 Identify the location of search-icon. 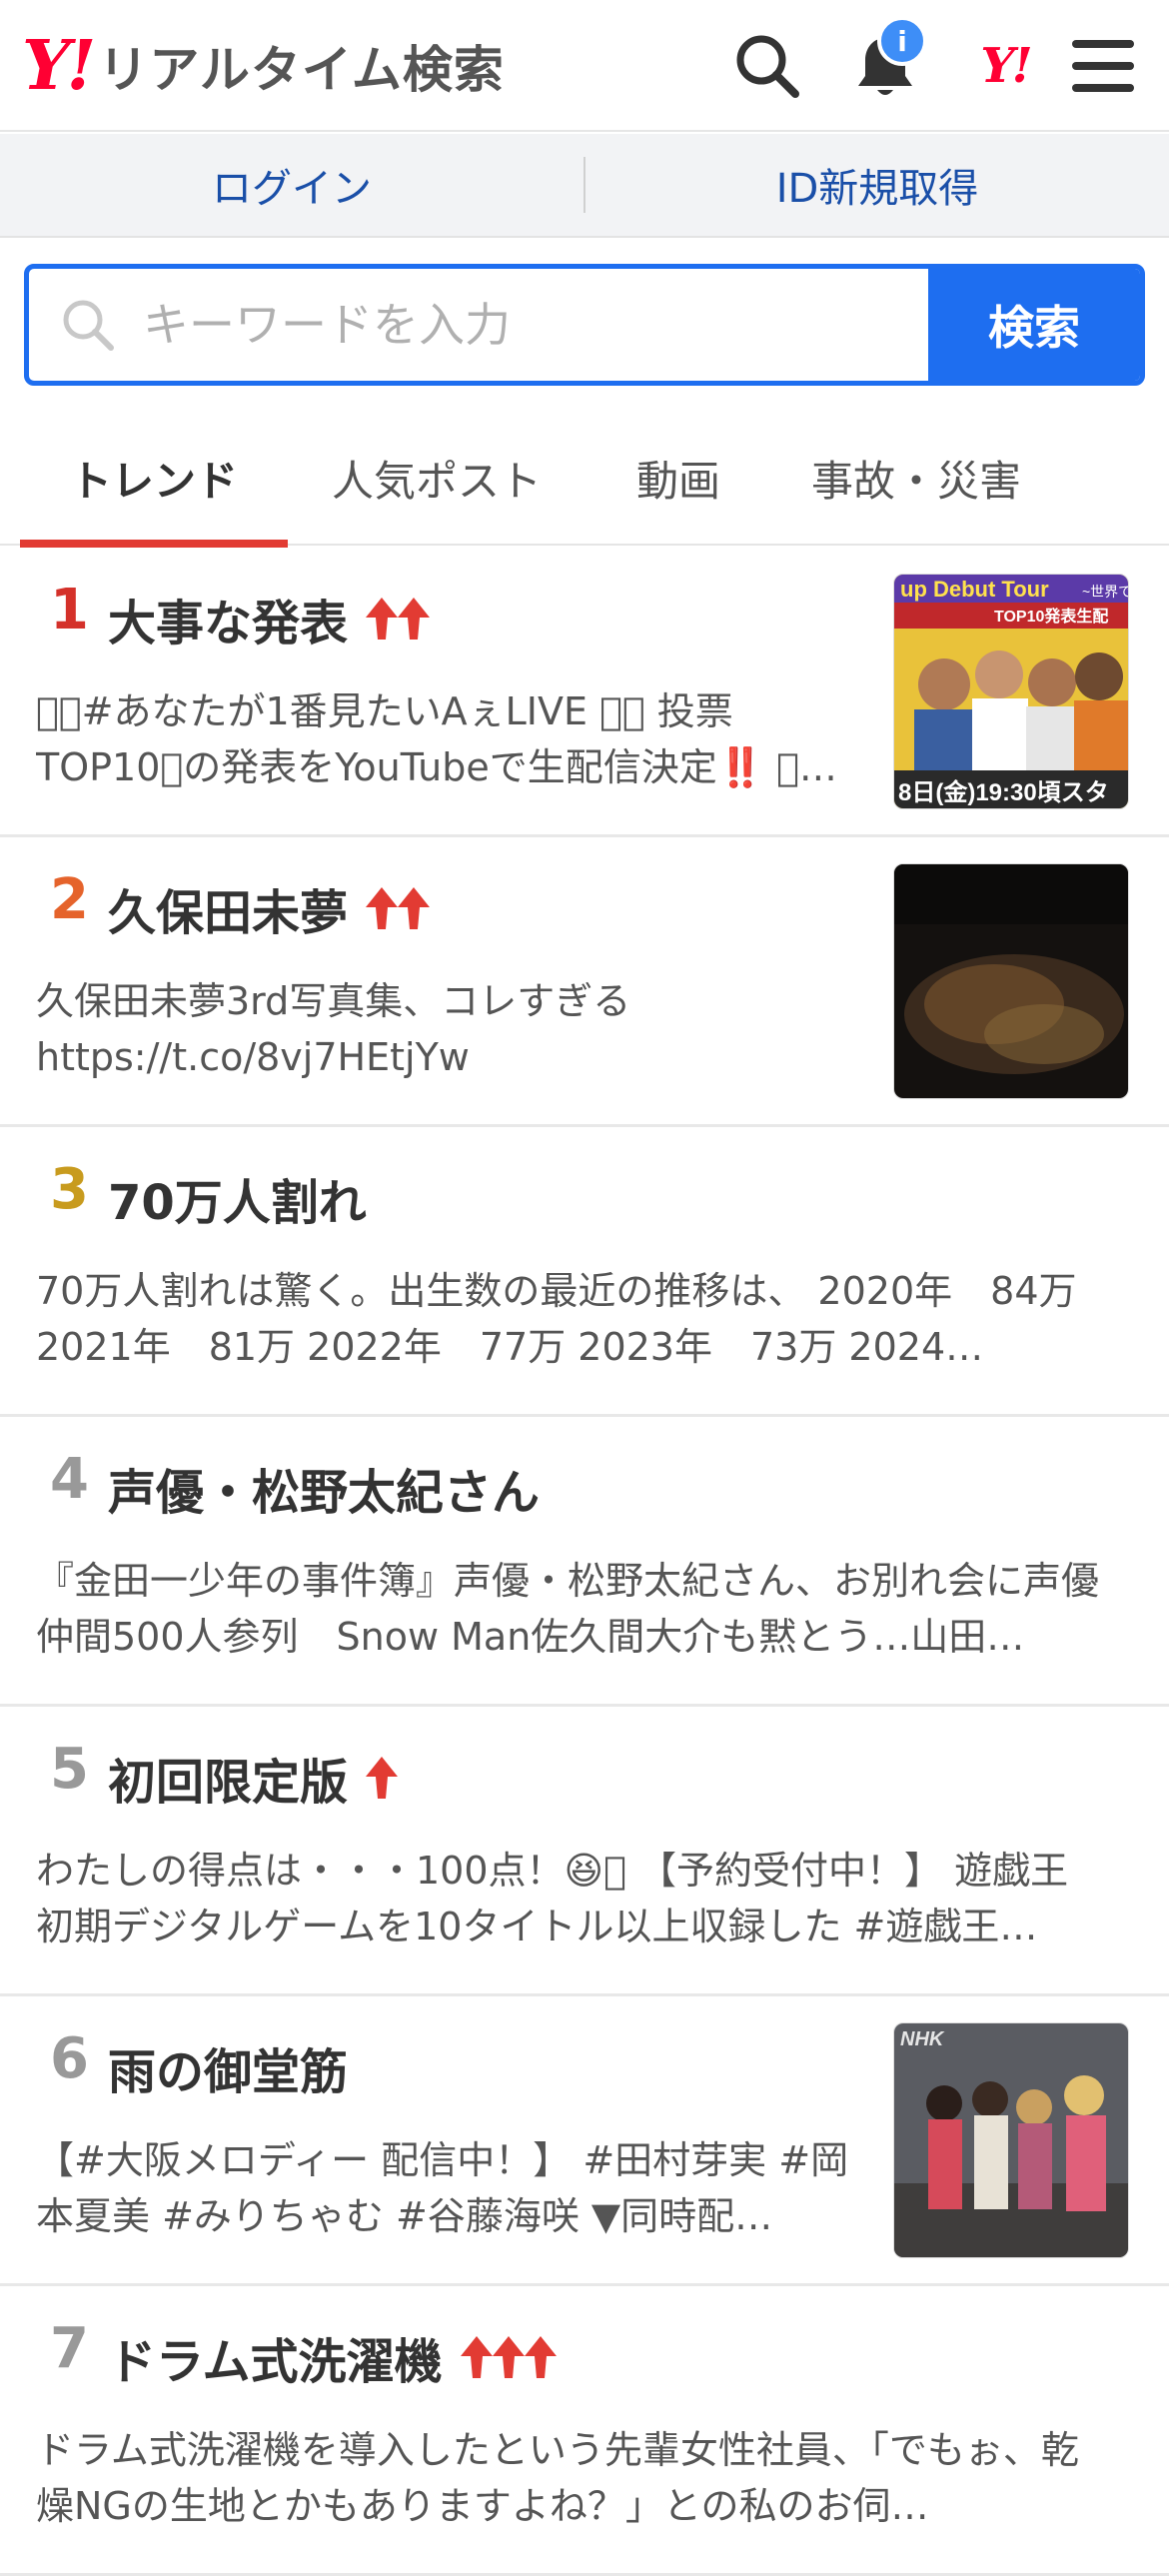
(767, 66).